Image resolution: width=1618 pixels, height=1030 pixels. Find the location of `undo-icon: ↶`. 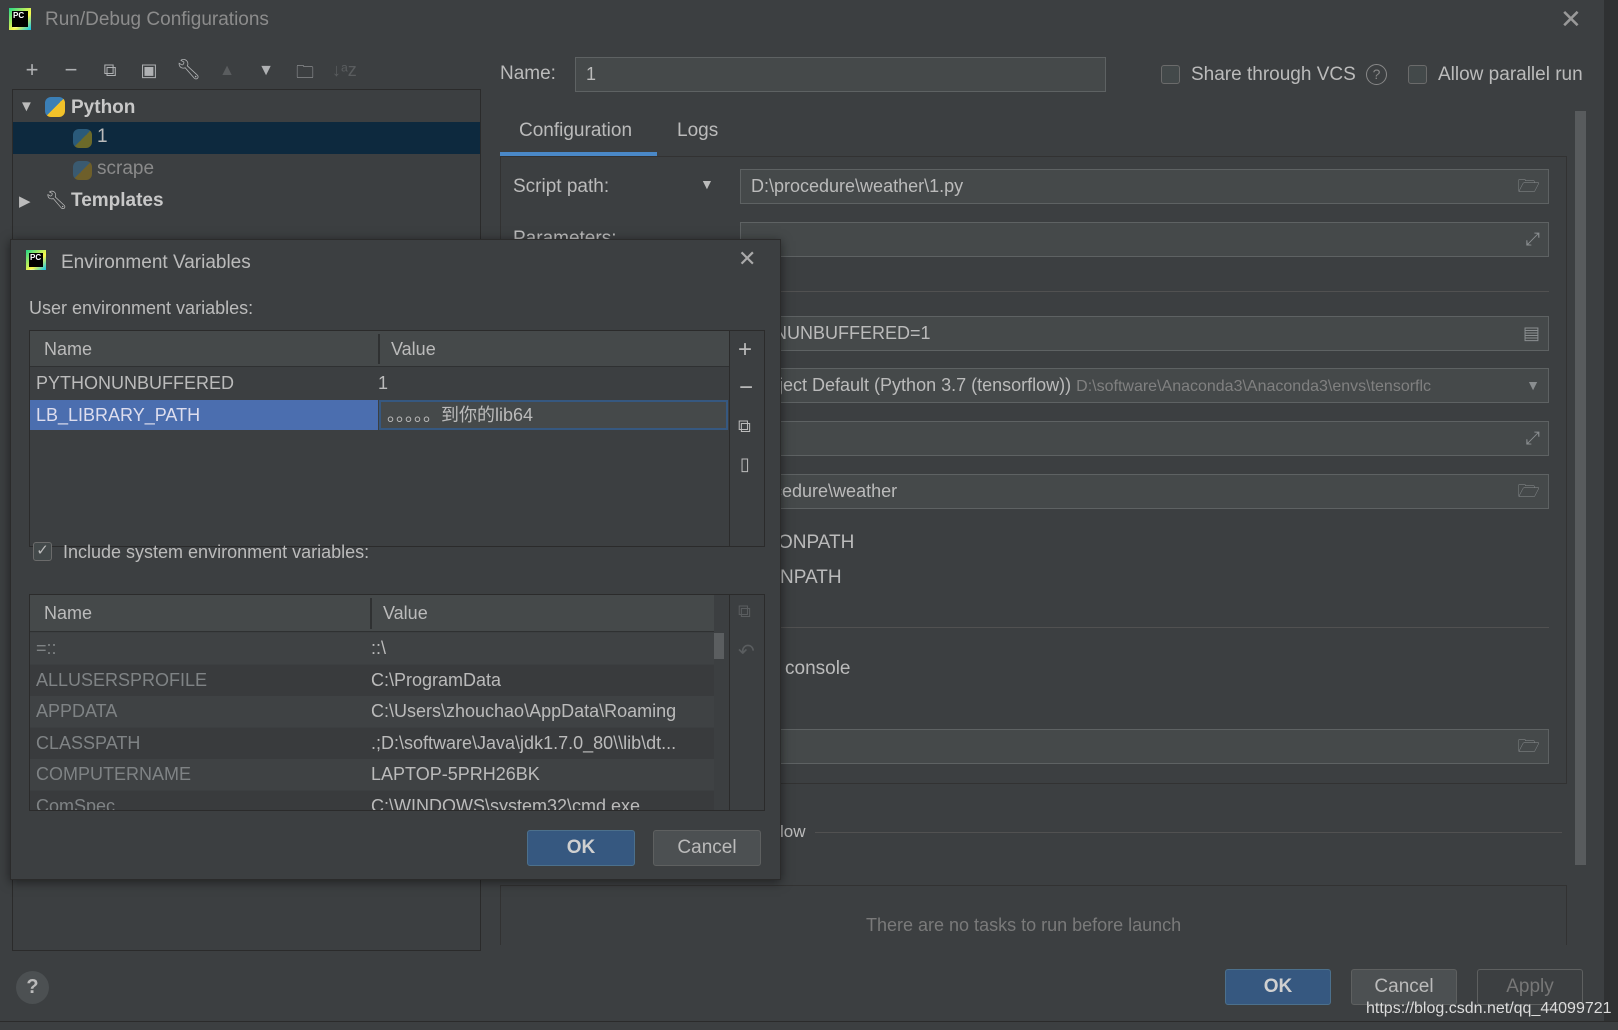

undo-icon: ↶ is located at coordinates (746, 652).